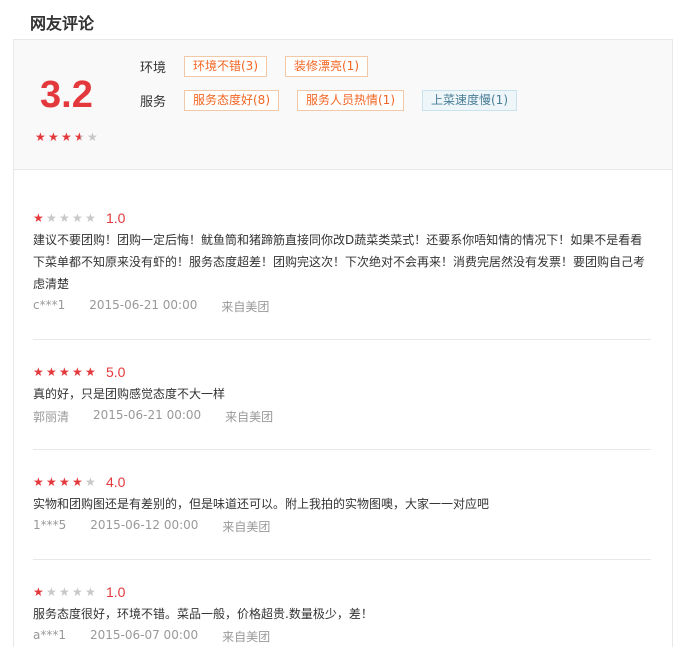 The image size is (687, 647). What do you see at coordinates (49, 305) in the screenshot?
I see `review-user: c***1` at bounding box center [49, 305].